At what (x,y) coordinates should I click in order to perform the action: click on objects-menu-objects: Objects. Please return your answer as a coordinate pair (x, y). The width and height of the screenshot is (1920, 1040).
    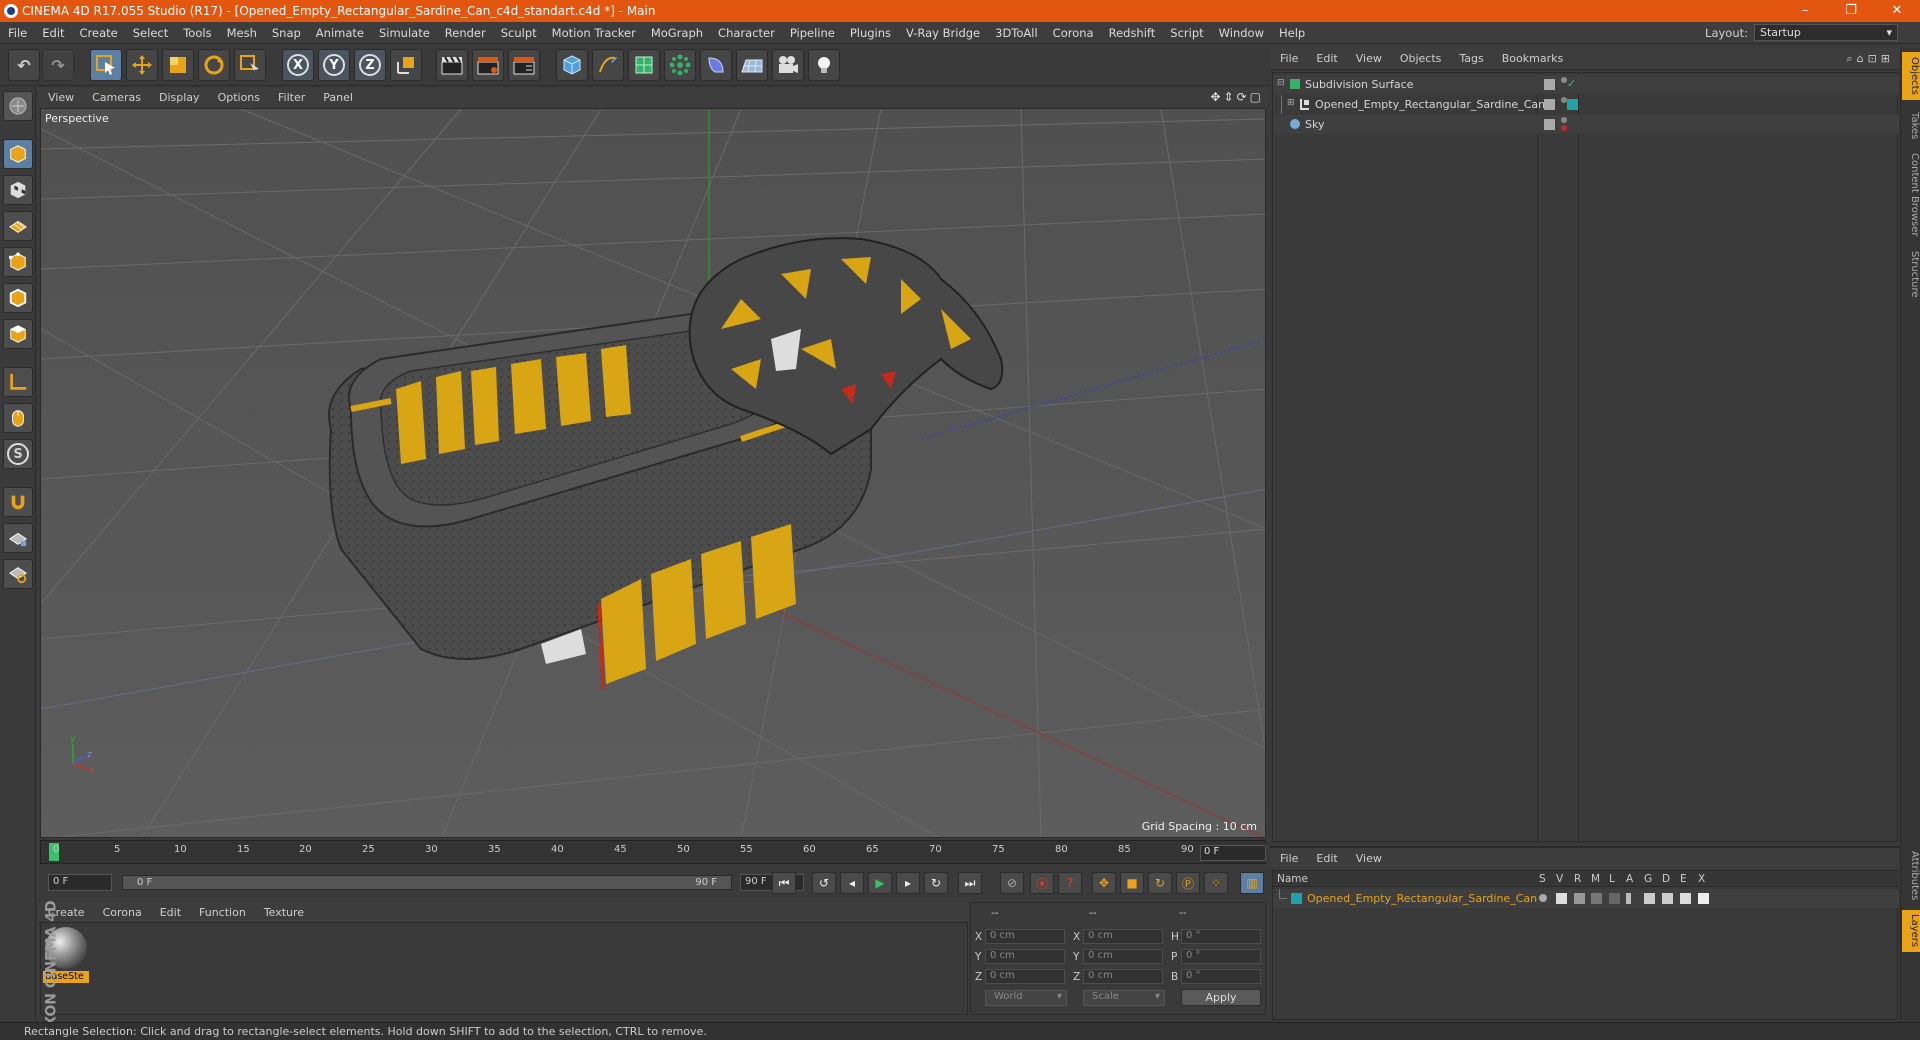
    Looking at the image, I should click on (1420, 56).